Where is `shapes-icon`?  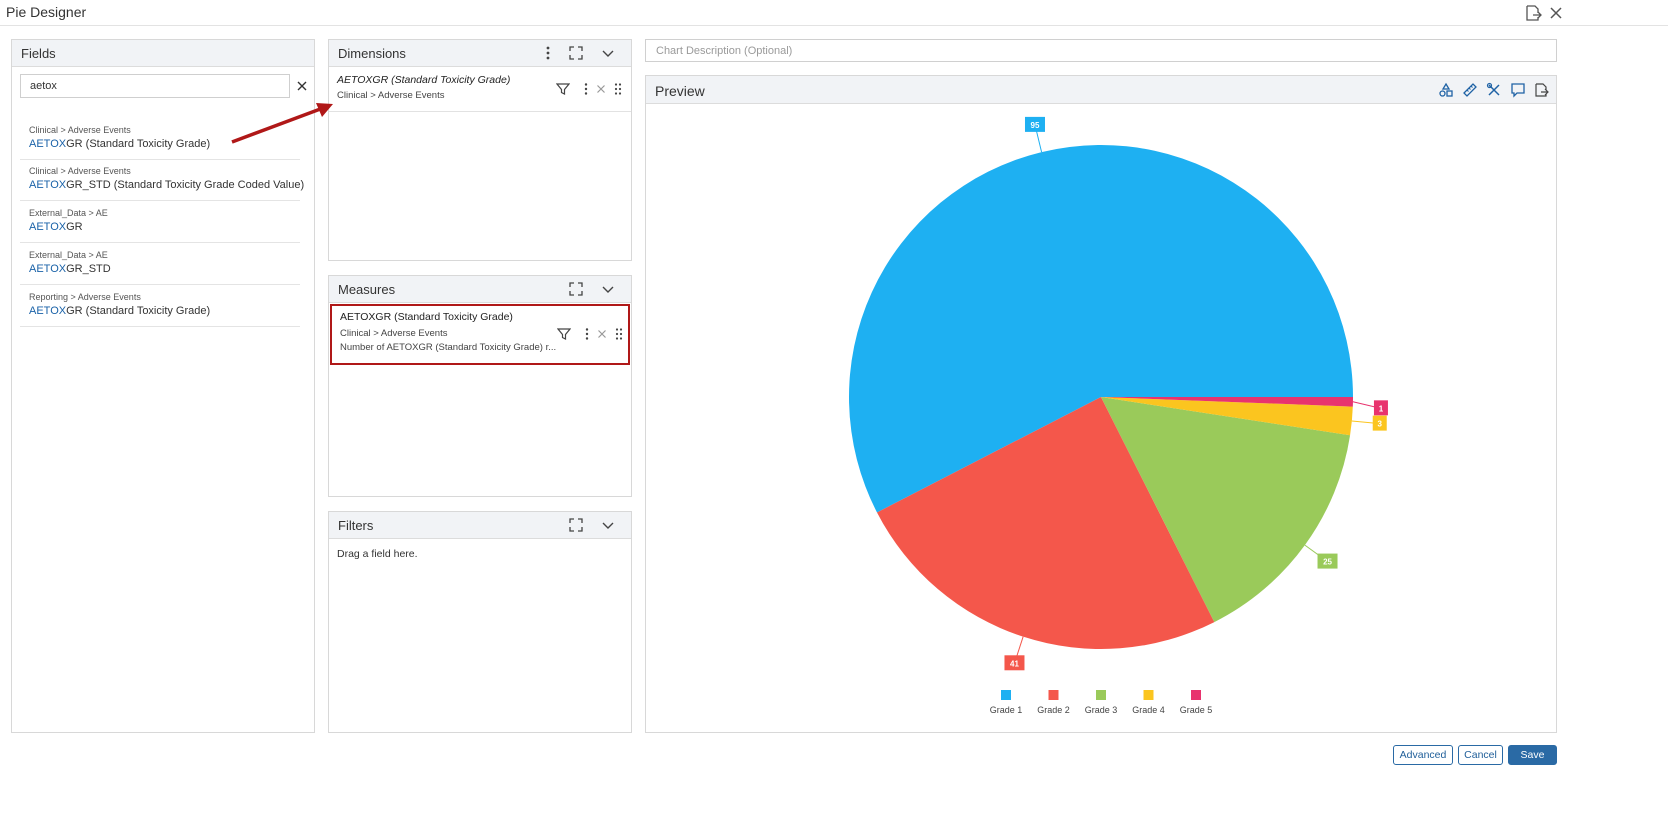 shapes-icon is located at coordinates (1446, 90).